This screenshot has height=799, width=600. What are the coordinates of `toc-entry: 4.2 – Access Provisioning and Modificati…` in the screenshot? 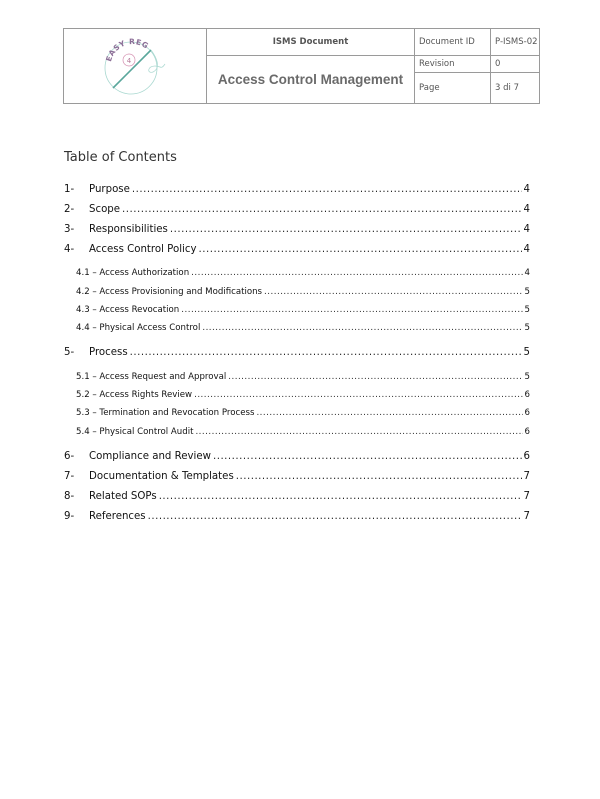 It's located at (297, 292).